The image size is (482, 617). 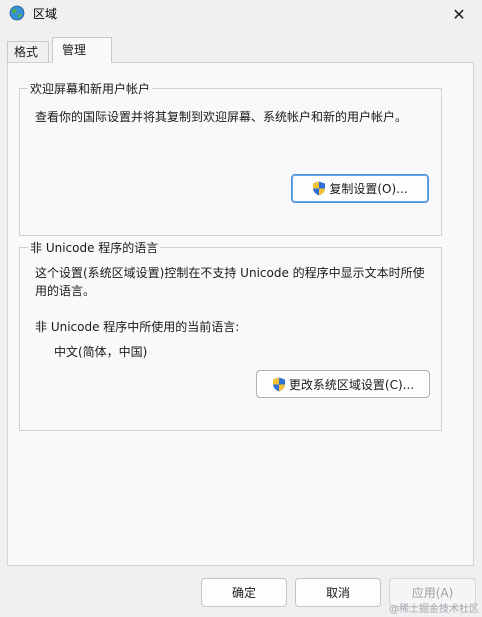 What do you see at coordinates (338, 592) in the screenshot?
I see `cancel-button: 取消` at bounding box center [338, 592].